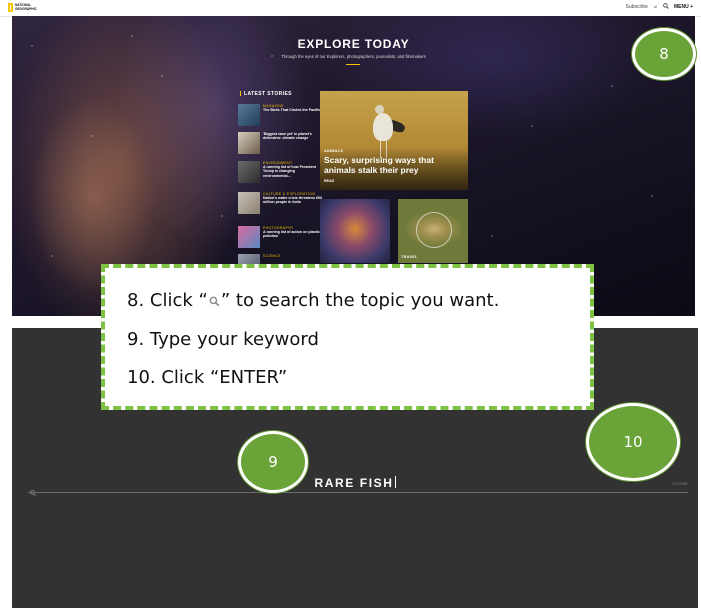 This screenshot has width=701, height=608. What do you see at coordinates (637, 7) in the screenshot?
I see `subscribe-link: Subscribe` at bounding box center [637, 7].